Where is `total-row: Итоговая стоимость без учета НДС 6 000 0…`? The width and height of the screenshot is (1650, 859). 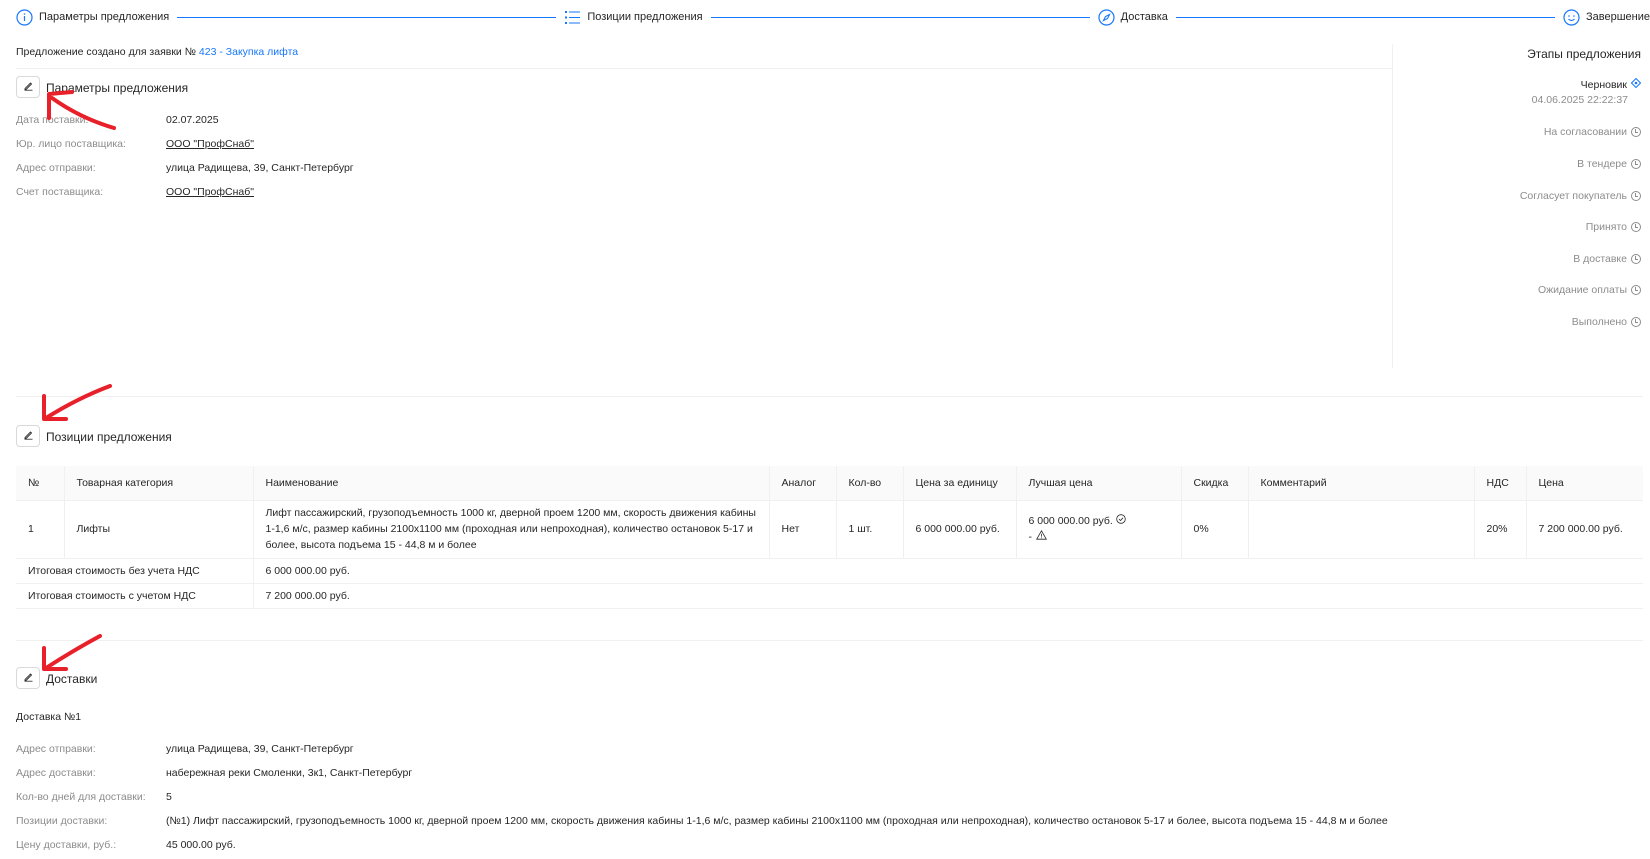 total-row: Итоговая стоимость без учета НДС 6 000 0… is located at coordinates (829, 571).